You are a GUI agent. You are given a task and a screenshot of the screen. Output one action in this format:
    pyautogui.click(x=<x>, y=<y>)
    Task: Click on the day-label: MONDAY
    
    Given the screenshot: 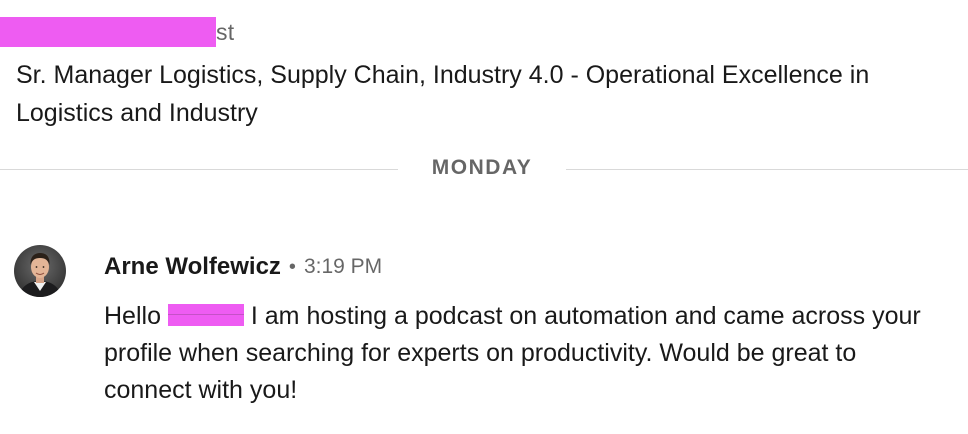 What is the action you would take?
    pyautogui.click(x=482, y=167)
    